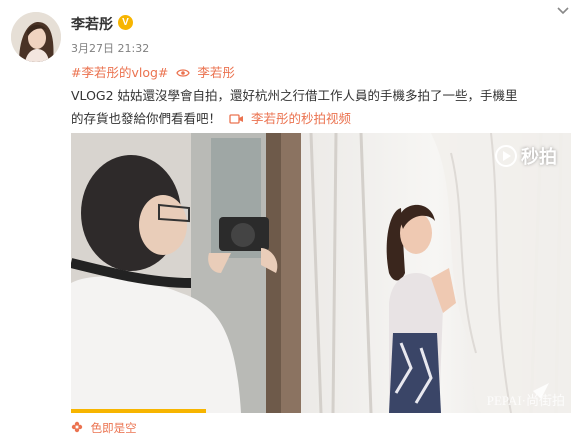 Image resolution: width=584 pixels, height=439 pixels. I want to click on post-tags-line: #李若彤的vlog# 李若彤, so click(153, 71).